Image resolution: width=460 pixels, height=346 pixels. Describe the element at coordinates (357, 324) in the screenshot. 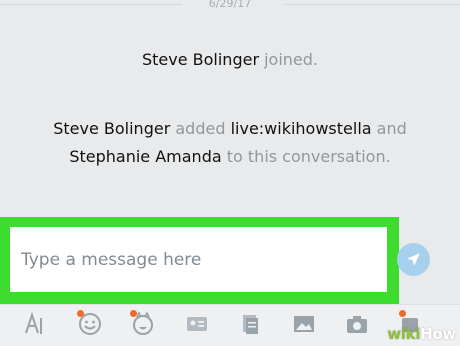

I see `camera-icon` at that location.